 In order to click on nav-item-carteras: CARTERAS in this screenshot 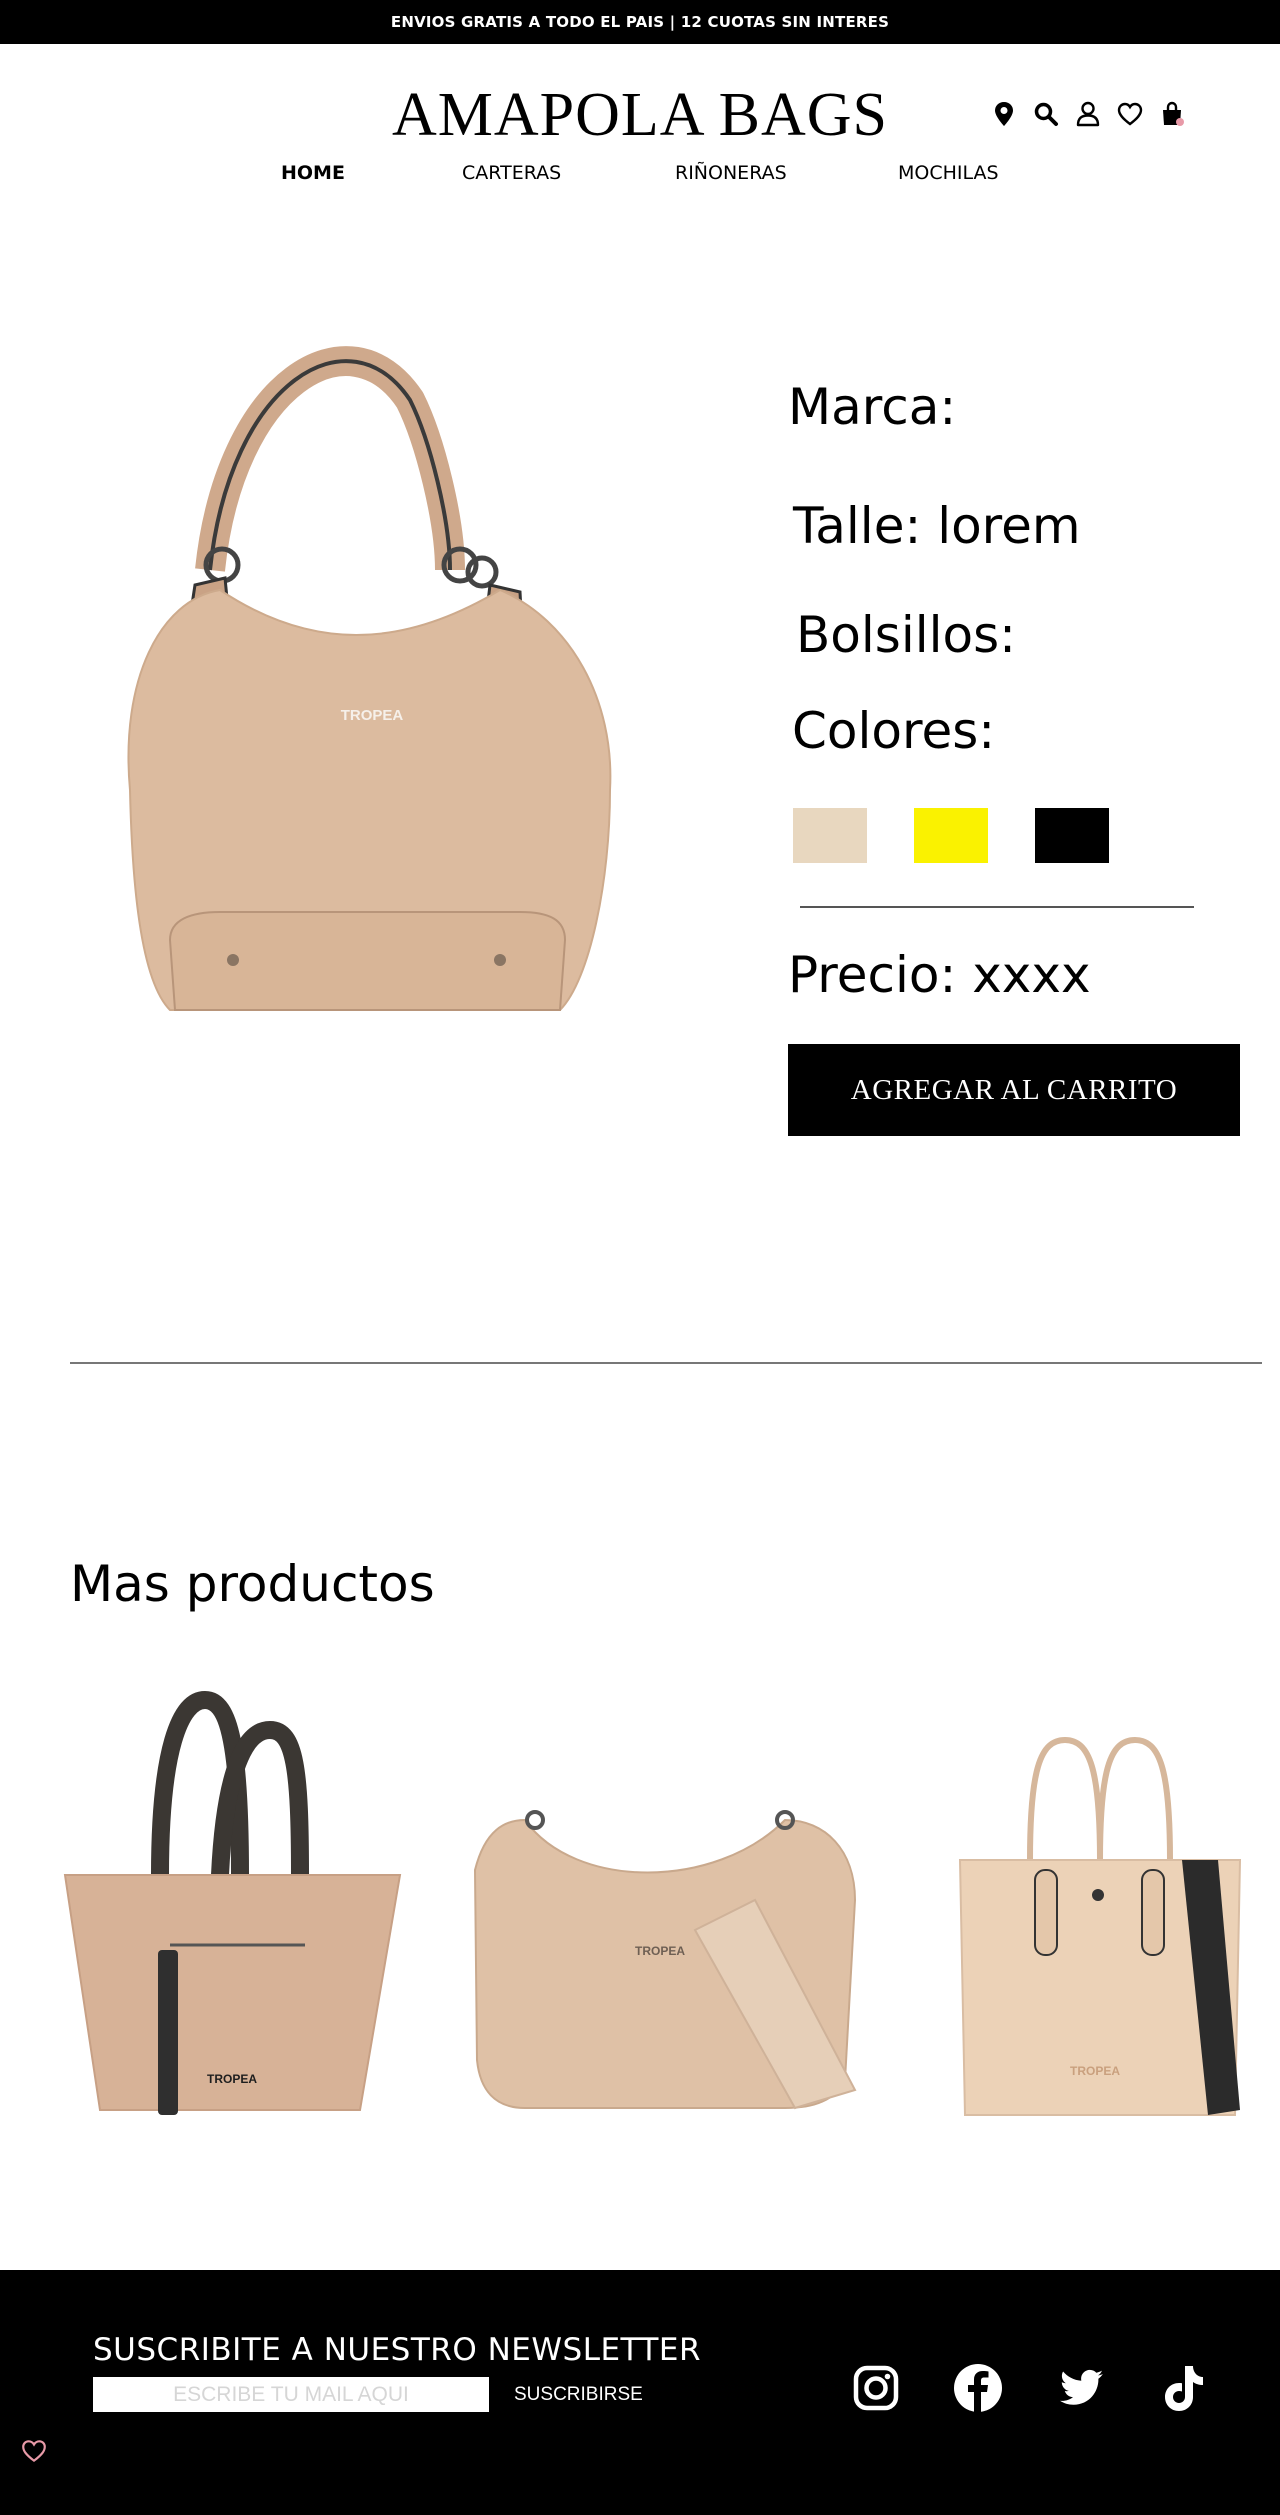, I will do `click(511, 173)`.